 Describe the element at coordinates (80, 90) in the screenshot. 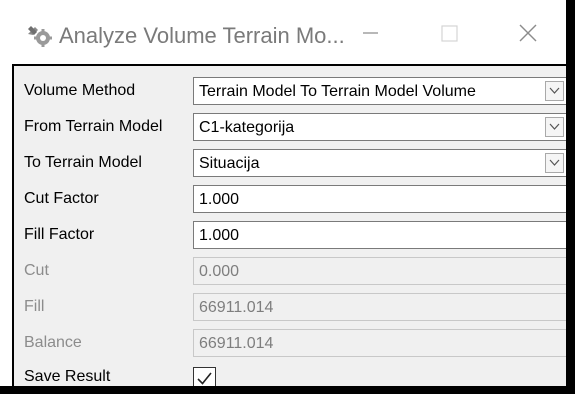

I see `volume-method-label: Volume Method` at that location.